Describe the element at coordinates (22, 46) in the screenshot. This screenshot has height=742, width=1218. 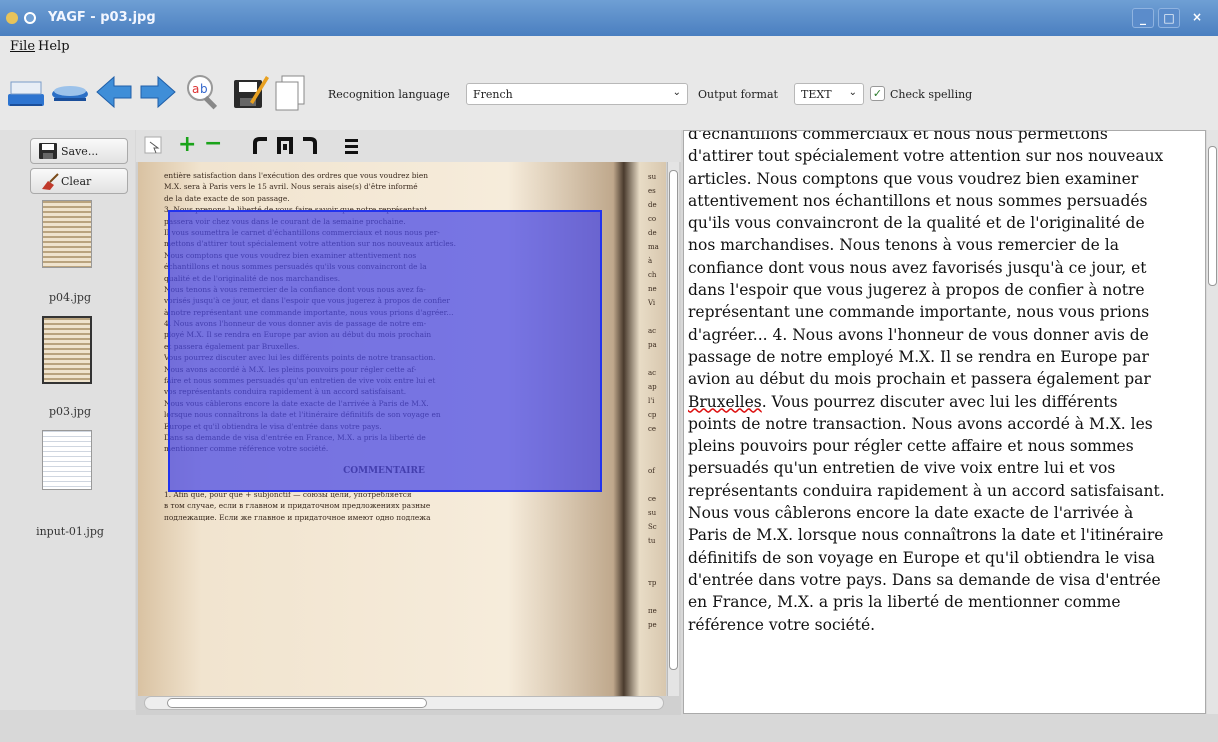
I see `menu-file: File` at that location.